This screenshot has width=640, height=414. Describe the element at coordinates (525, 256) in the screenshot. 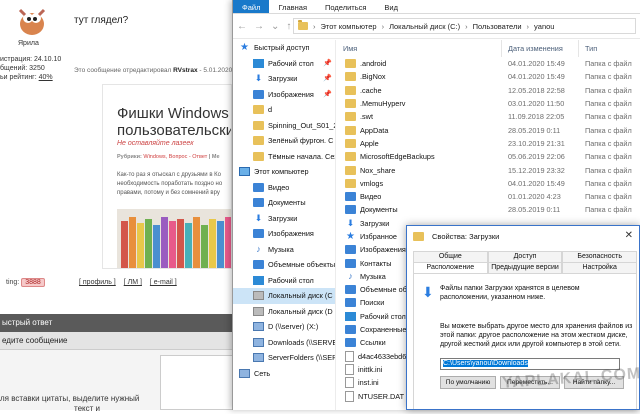

I see `tab-sharing: Доступ` at that location.